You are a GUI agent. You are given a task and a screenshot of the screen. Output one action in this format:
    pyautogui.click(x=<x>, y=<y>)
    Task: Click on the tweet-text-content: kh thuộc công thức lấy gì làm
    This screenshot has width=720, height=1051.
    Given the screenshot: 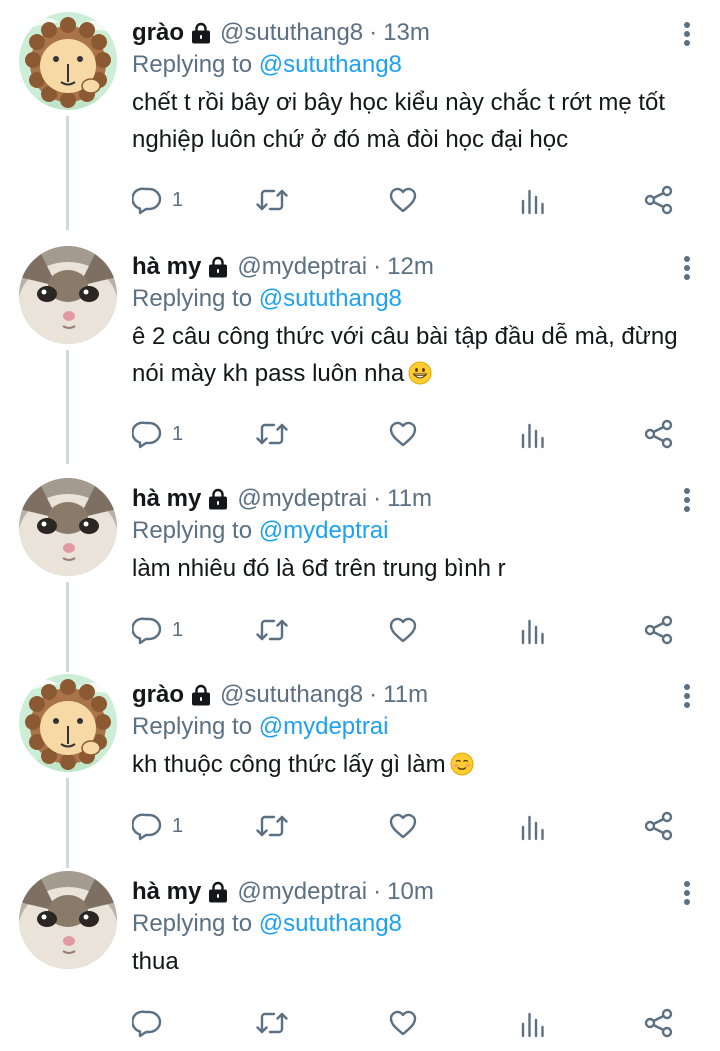 What is the action you would take?
    pyautogui.click(x=289, y=764)
    